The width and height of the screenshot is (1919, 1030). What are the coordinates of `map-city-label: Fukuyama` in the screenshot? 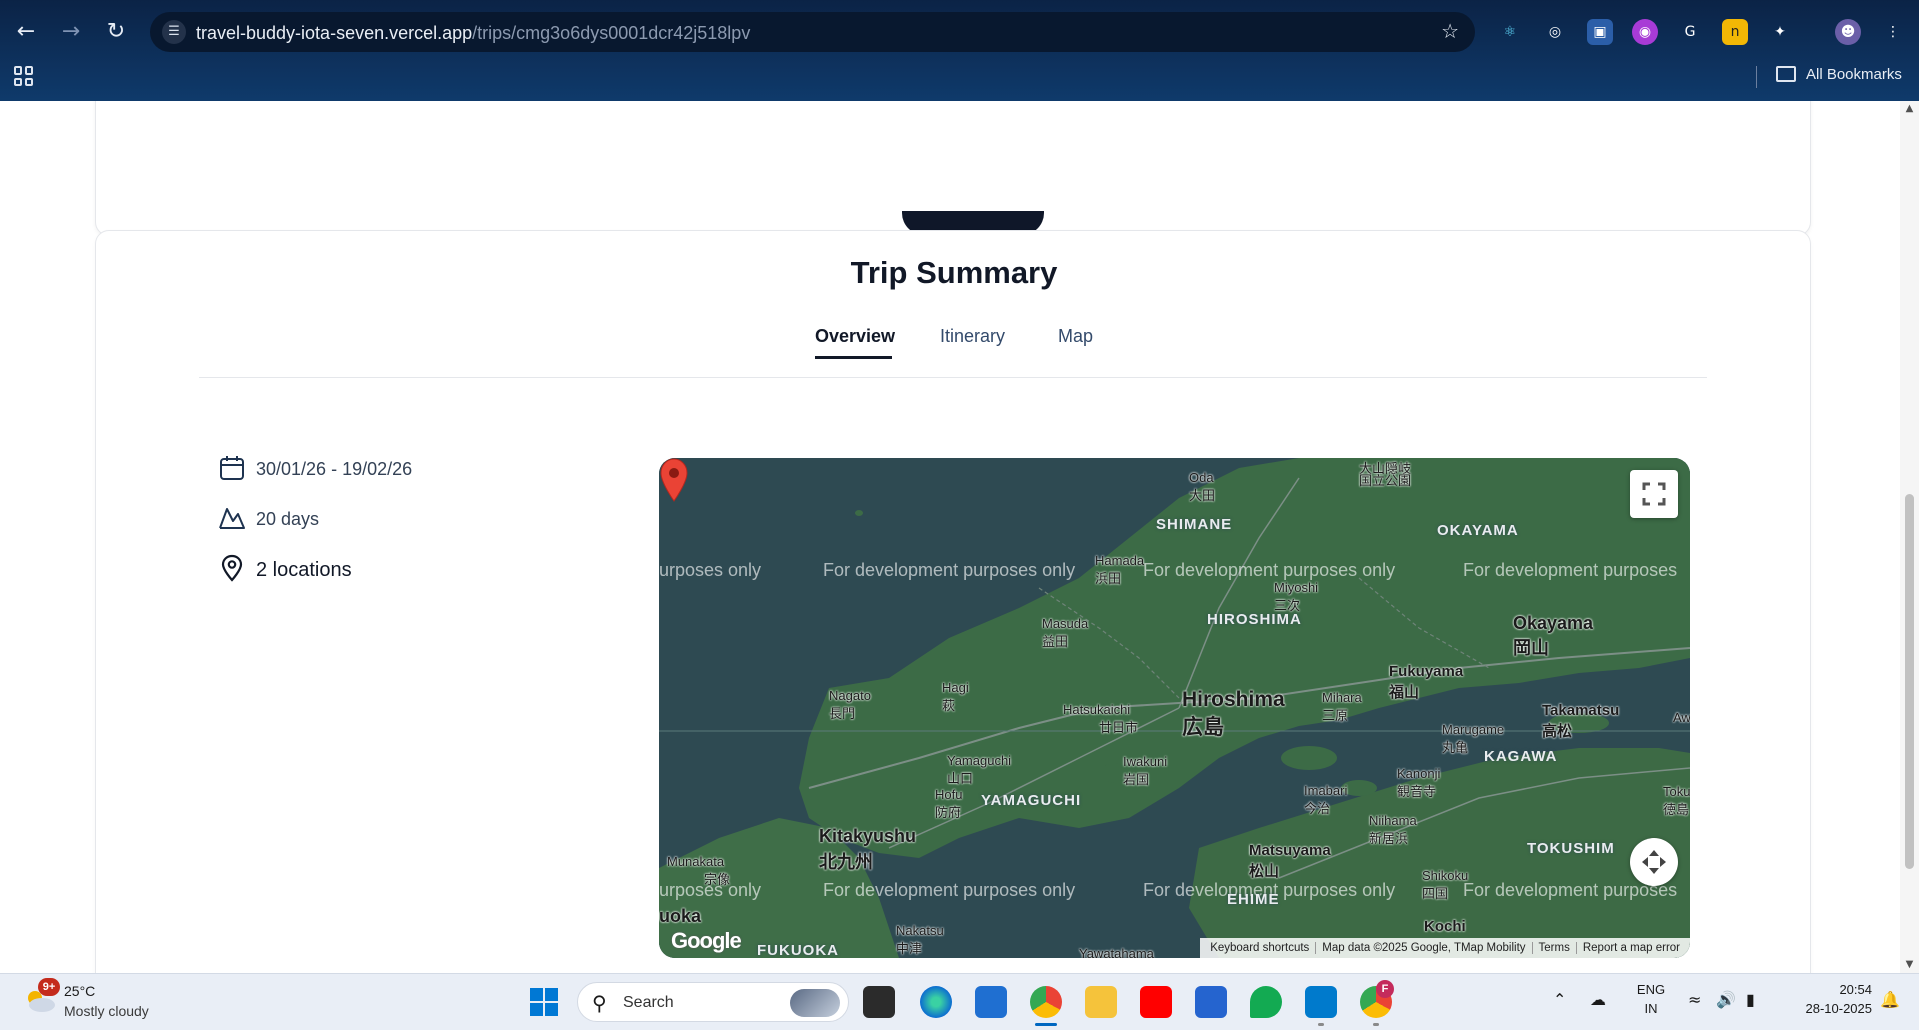 It's located at (1426, 671).